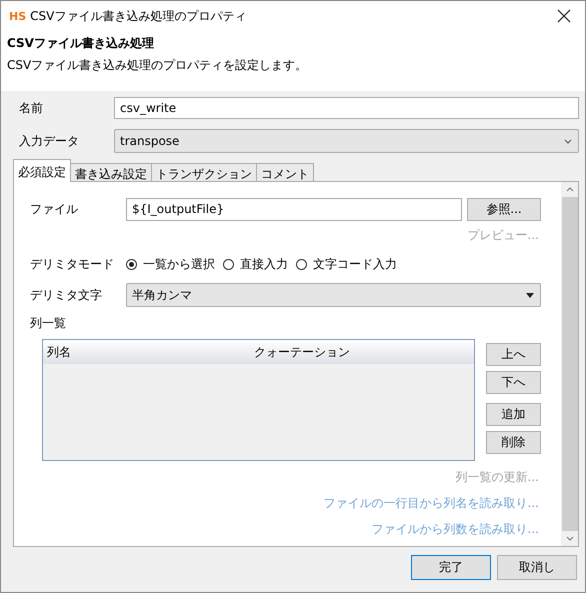 The image size is (586, 593). What do you see at coordinates (346, 108) in the screenshot?
I see `name-field: csv_write` at bounding box center [346, 108].